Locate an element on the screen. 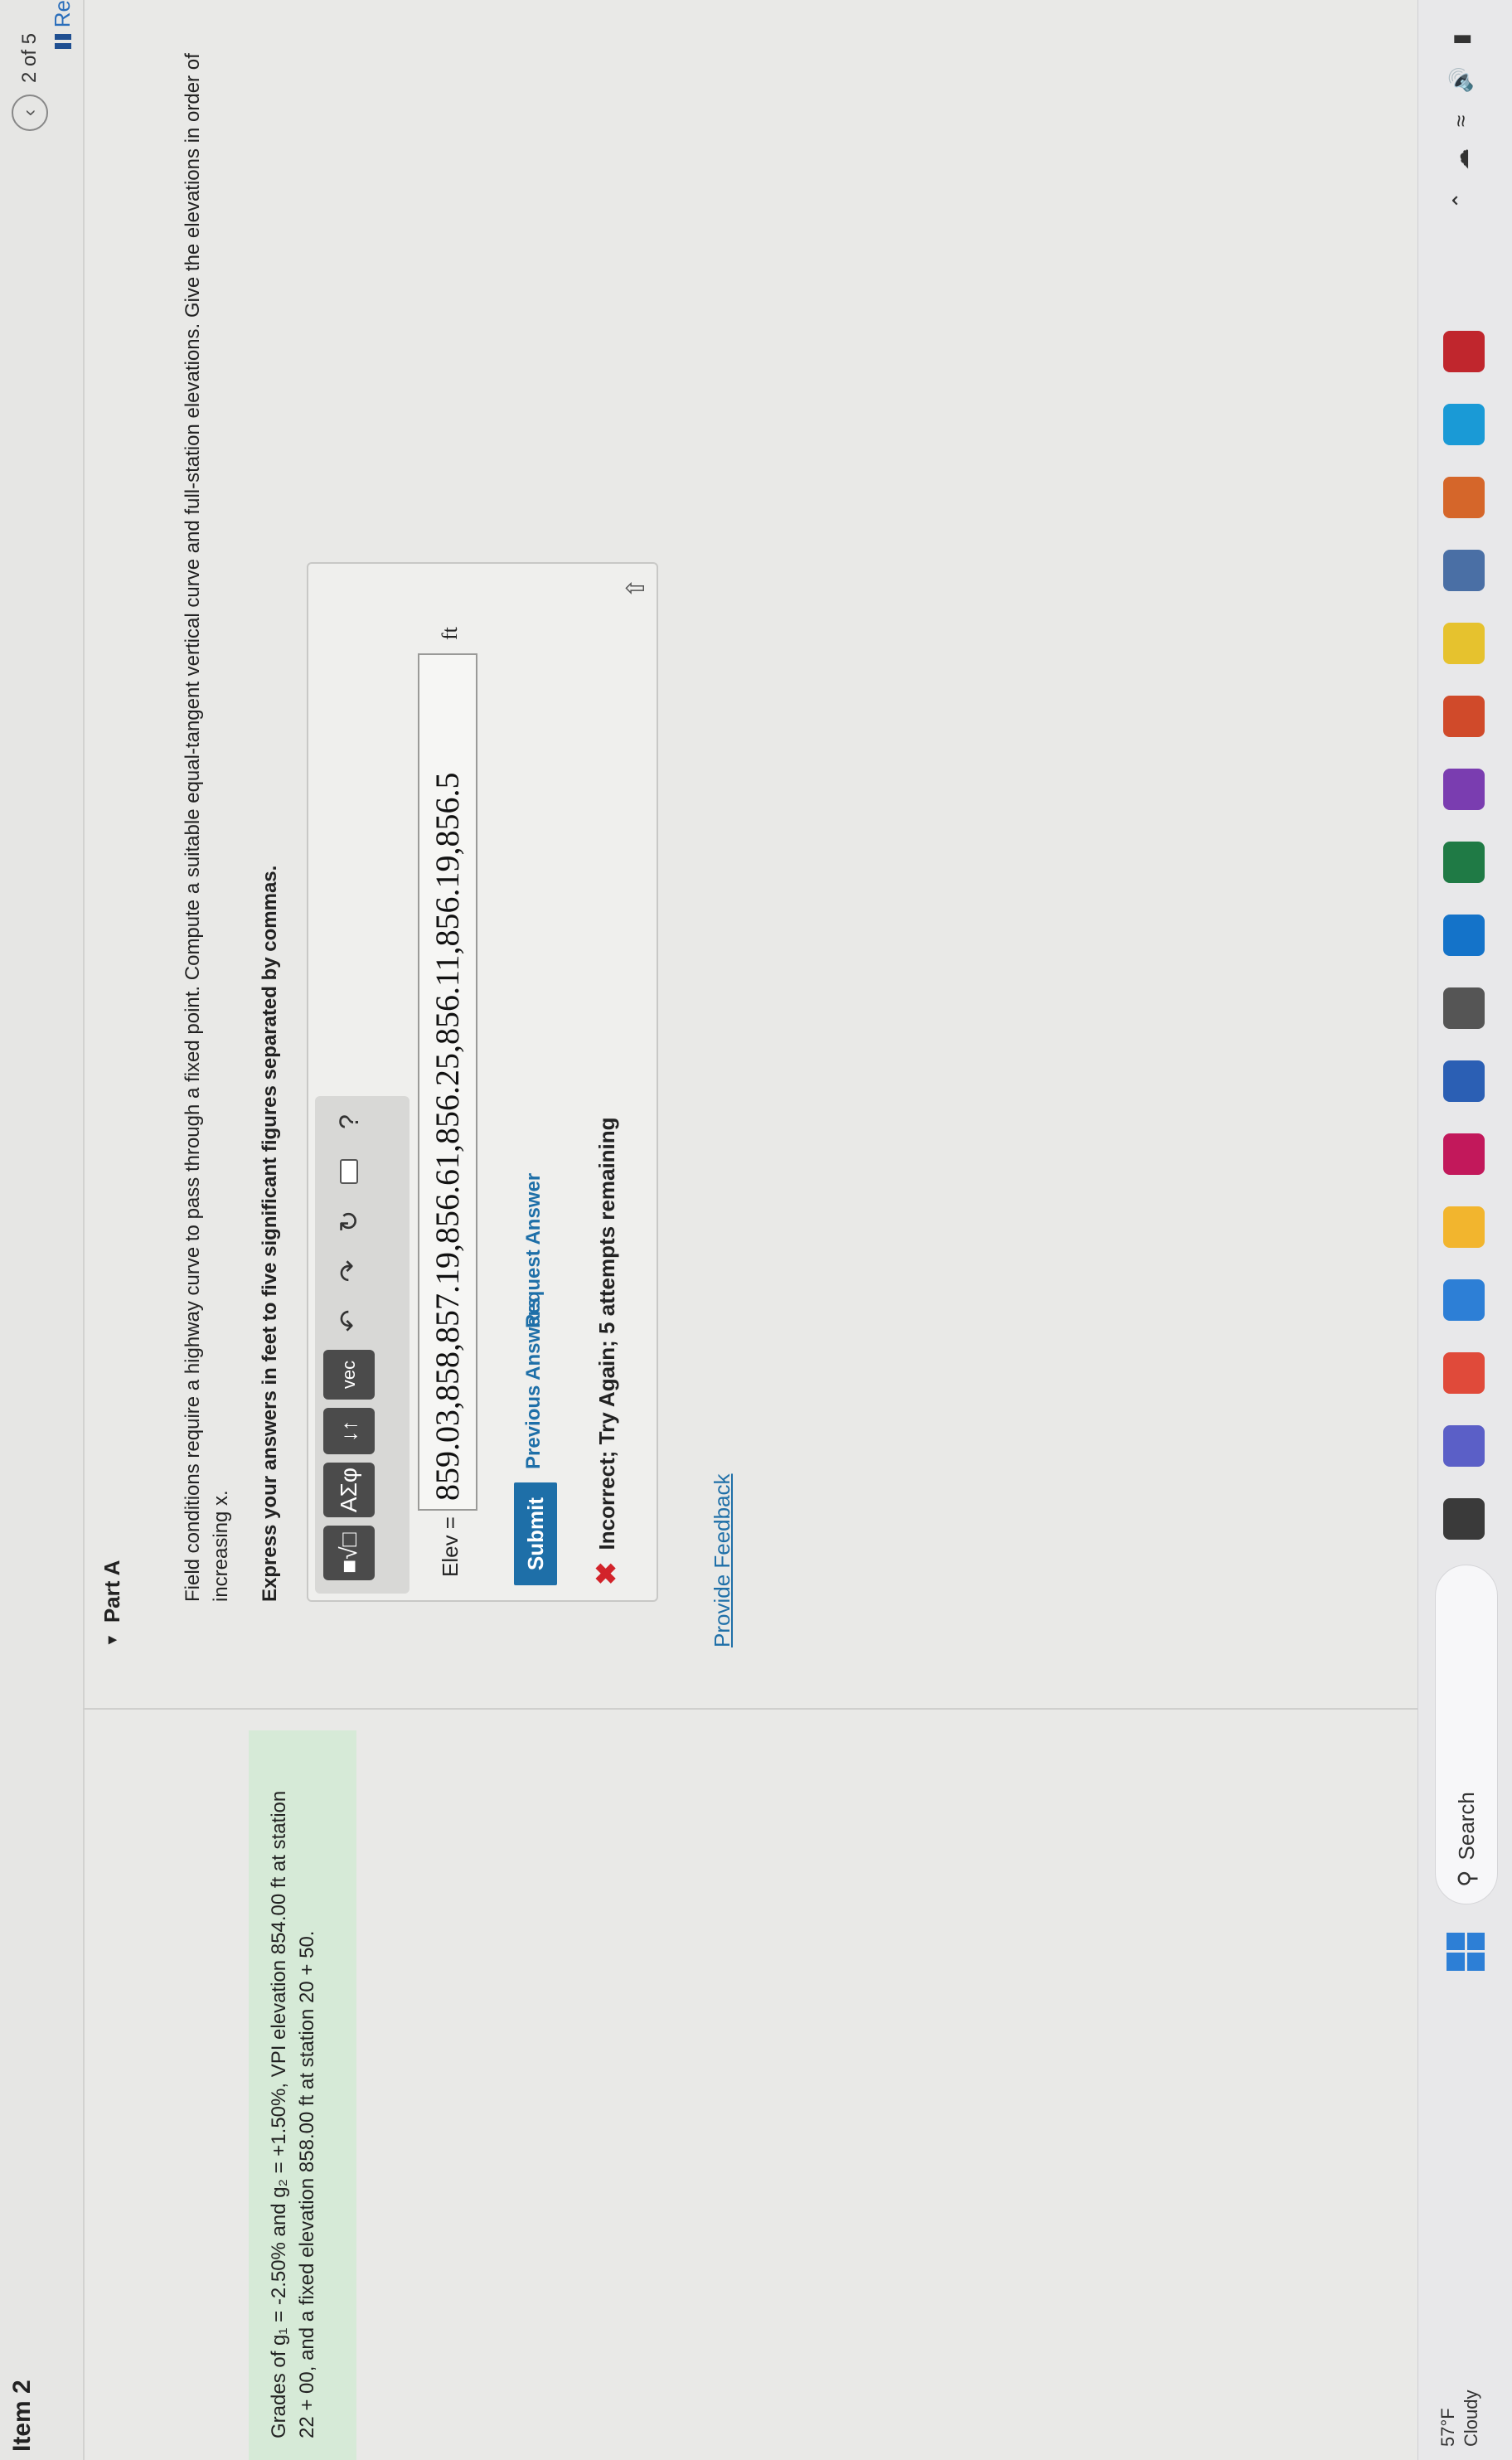  search-label: Search is located at coordinates (1466, 1826).